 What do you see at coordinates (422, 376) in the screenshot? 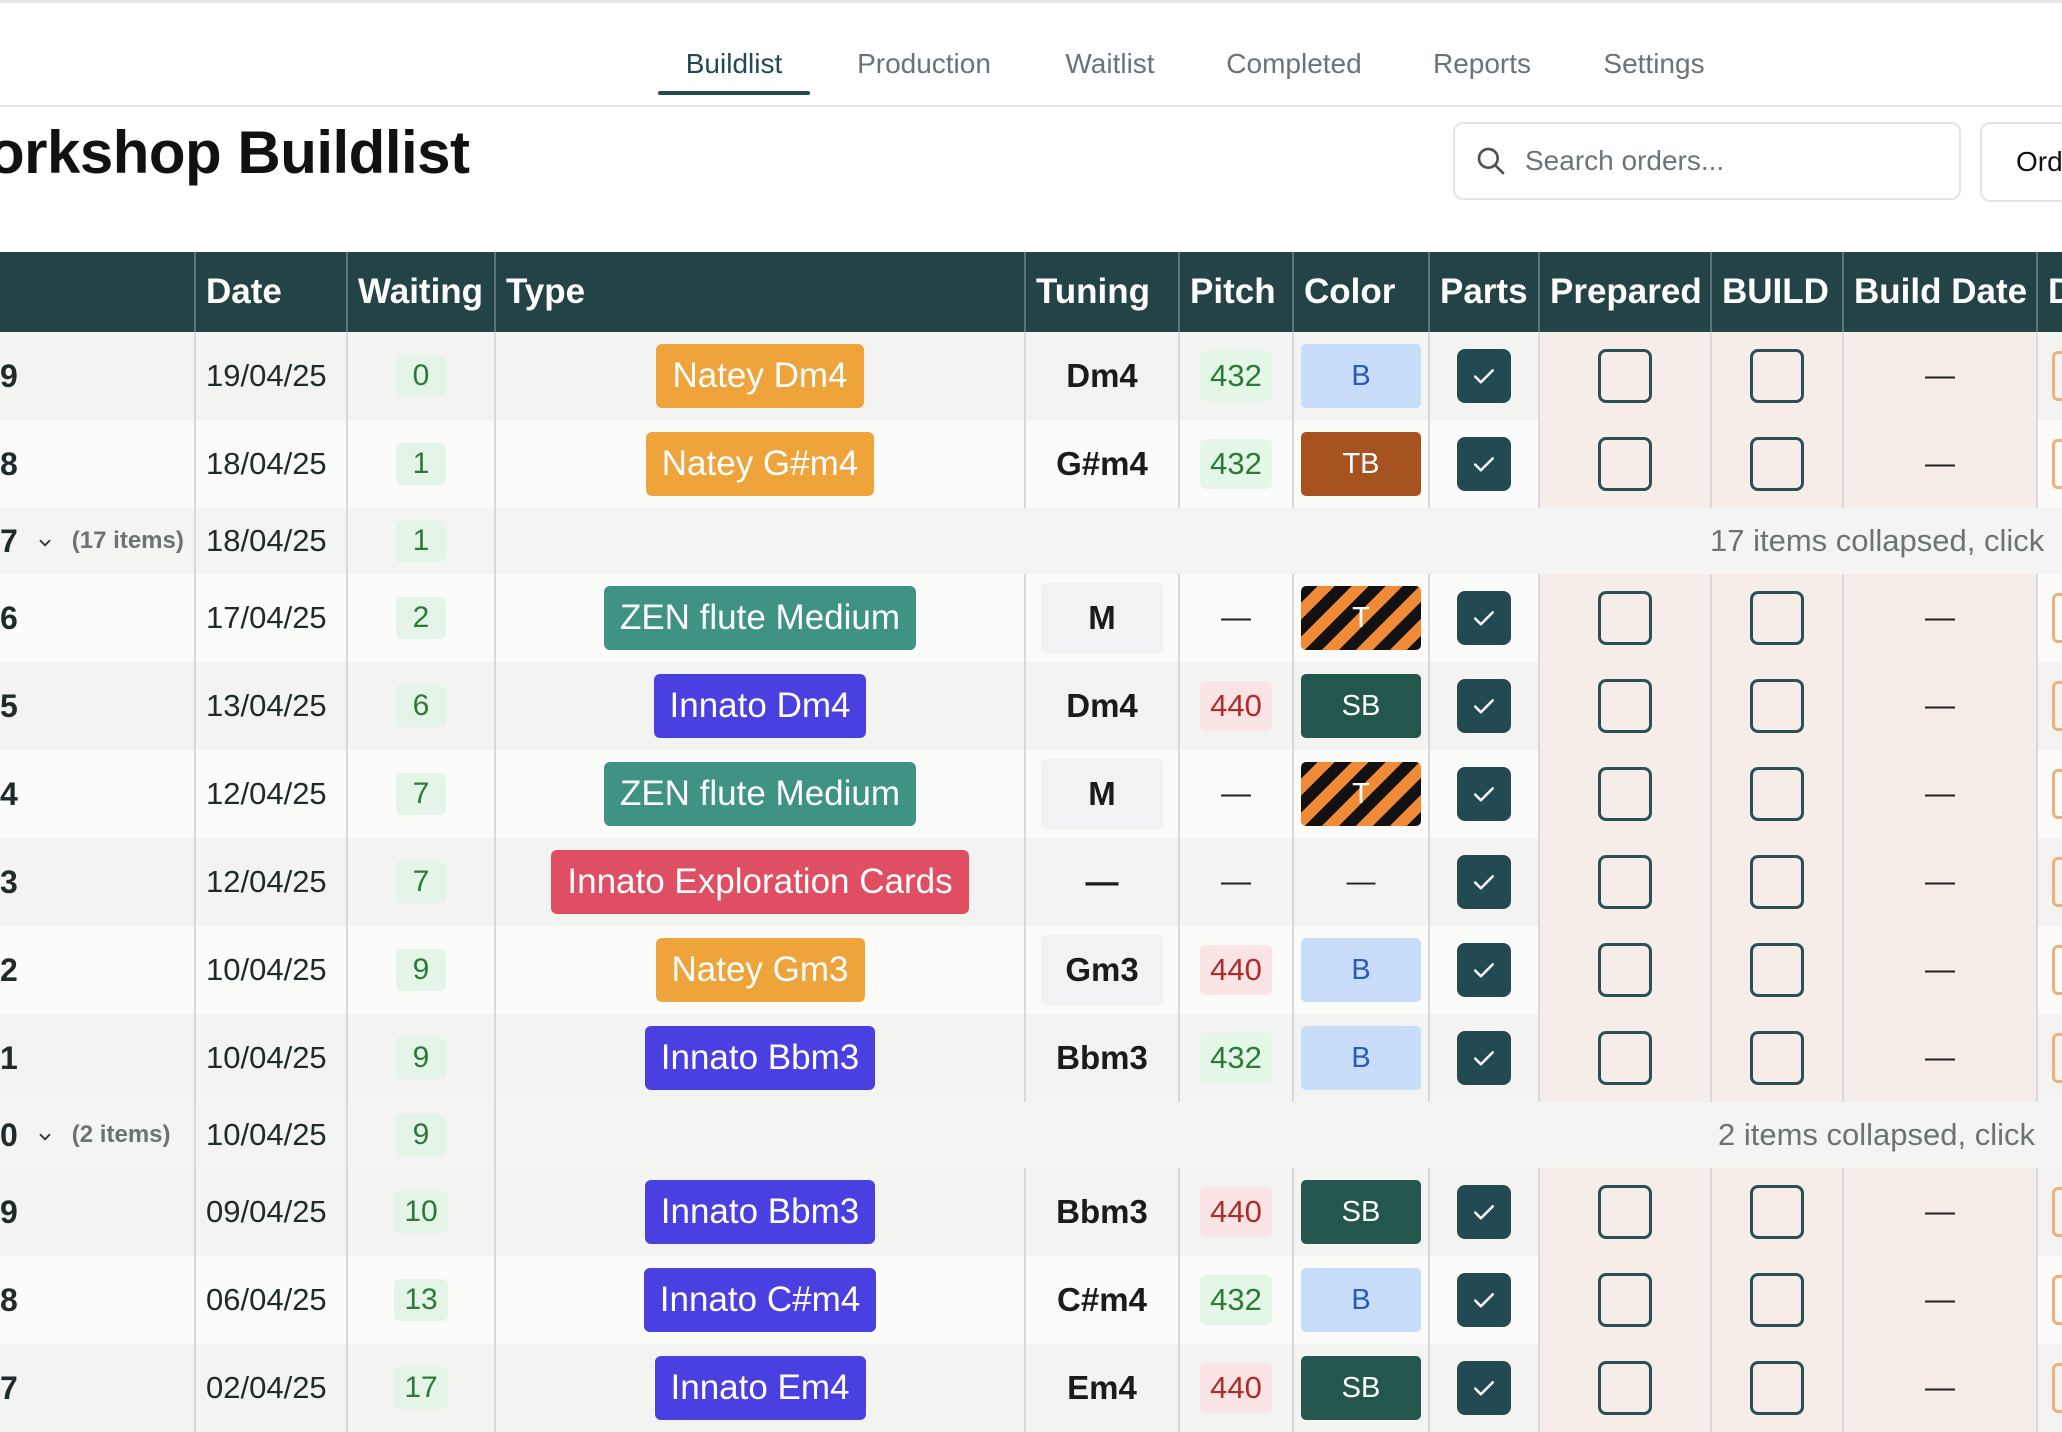
I see `waiting-cell: 0` at bounding box center [422, 376].